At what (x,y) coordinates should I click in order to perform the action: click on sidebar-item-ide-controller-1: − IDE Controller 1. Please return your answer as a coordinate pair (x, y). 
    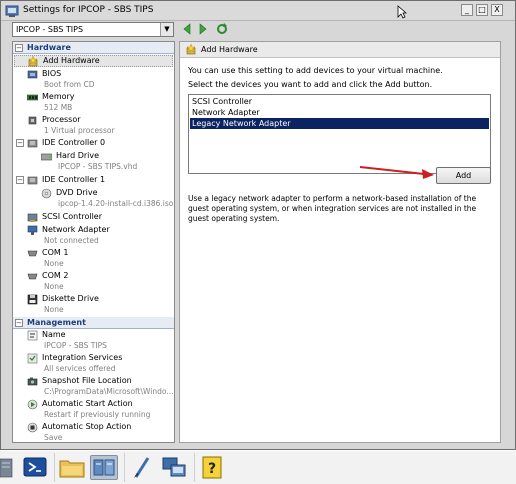
    Looking at the image, I should click on (93, 181).